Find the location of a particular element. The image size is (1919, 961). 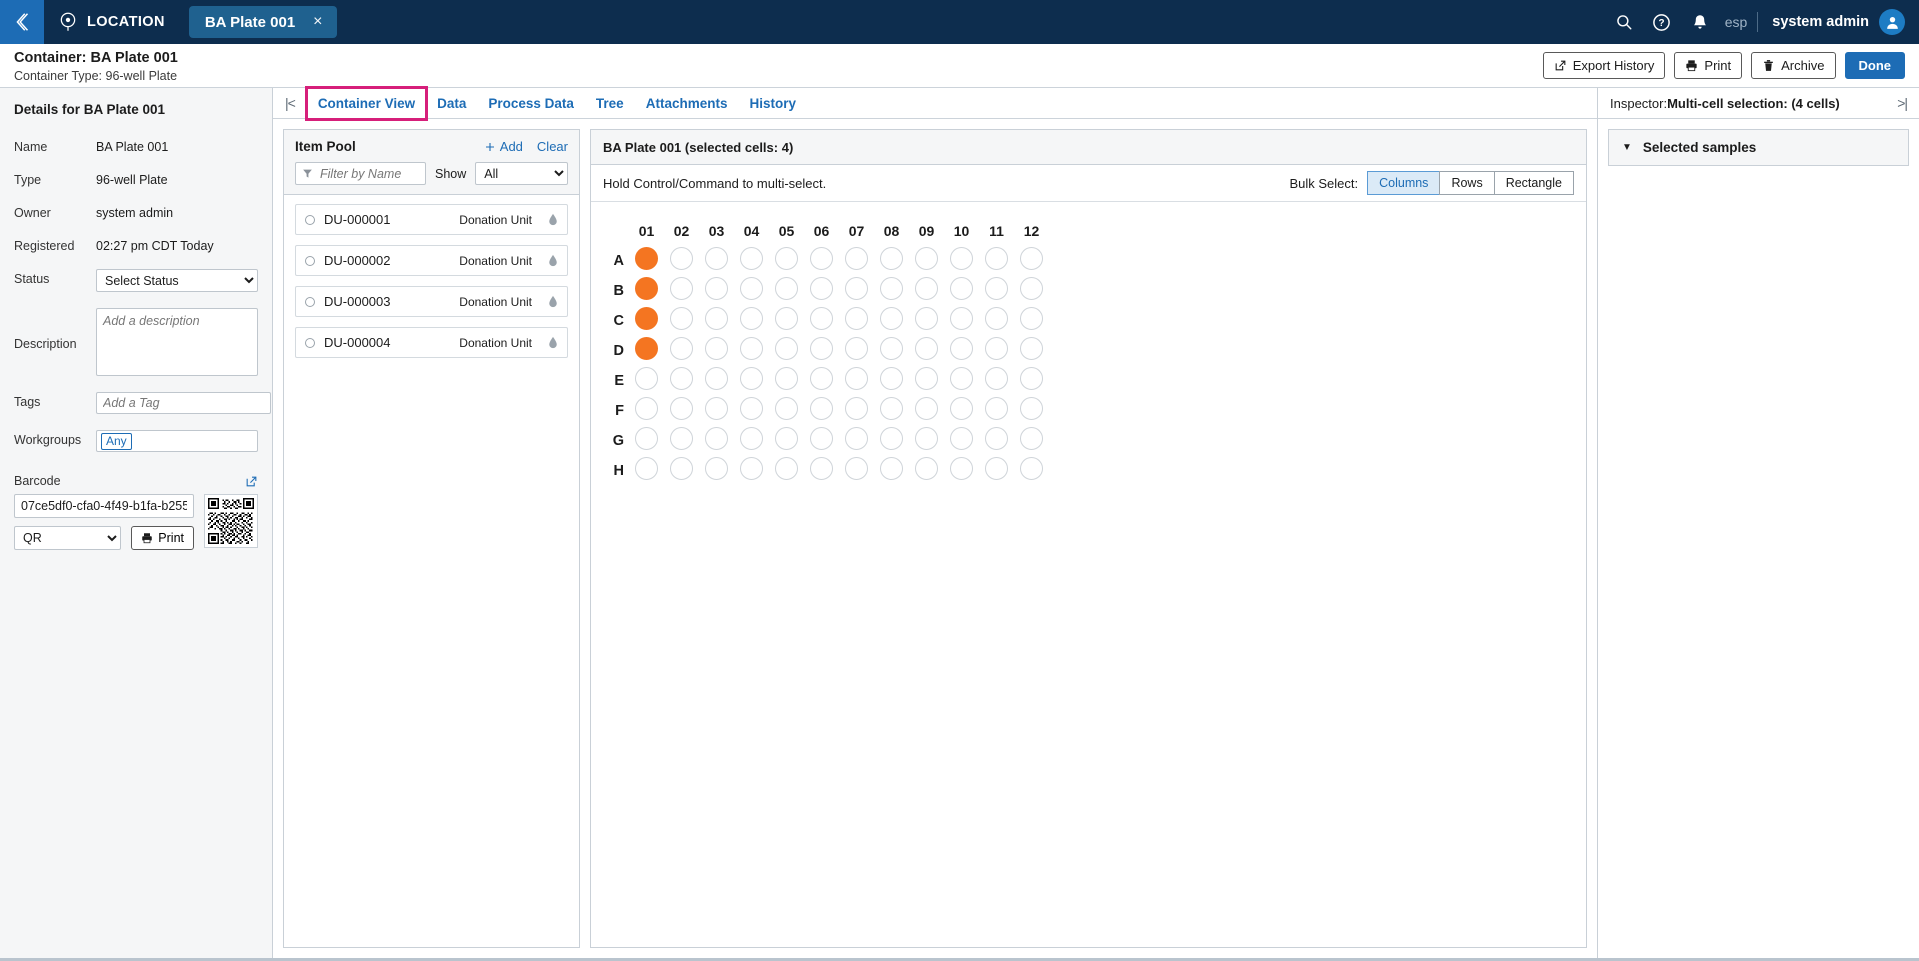

well-F01 is located at coordinates (646, 408).